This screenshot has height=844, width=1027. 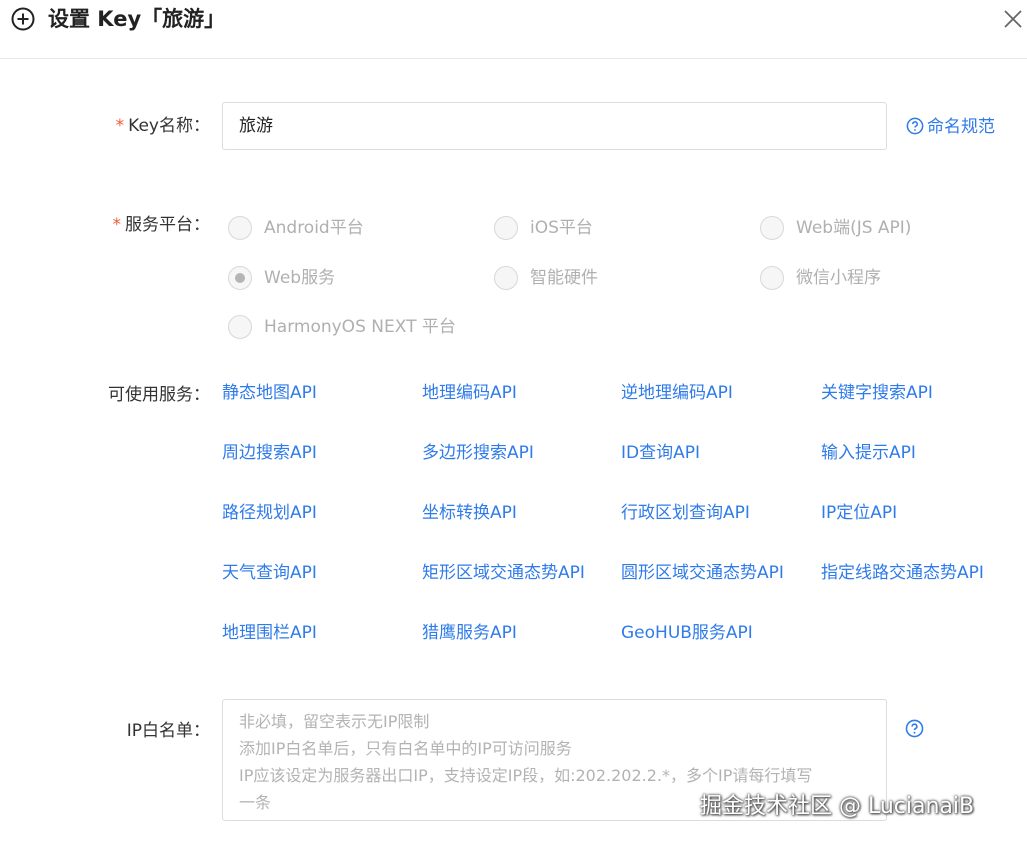 I want to click on service-link: 地理编码API, so click(x=469, y=393).